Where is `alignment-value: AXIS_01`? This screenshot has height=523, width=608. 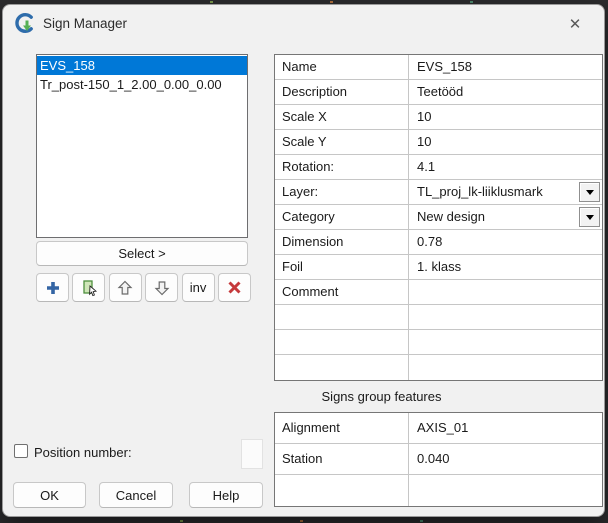 alignment-value: AXIS_01 is located at coordinates (505, 428).